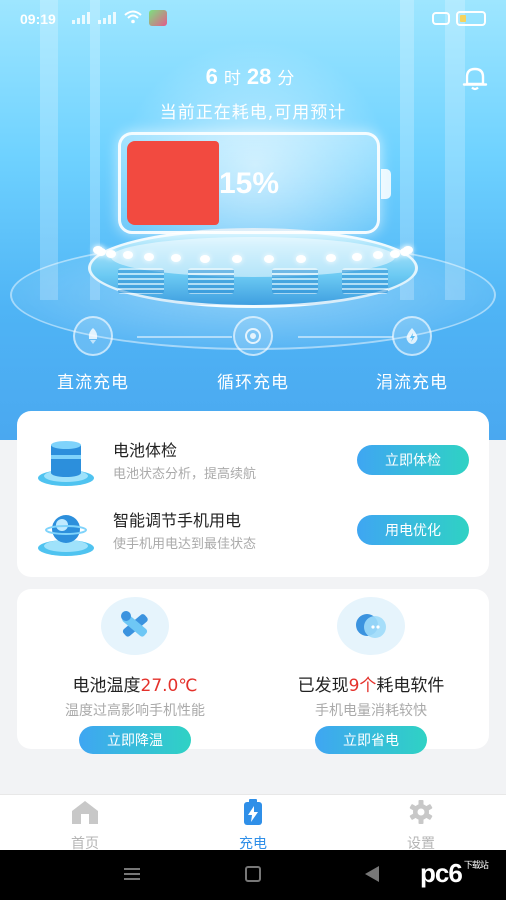  Describe the element at coordinates (471, 18) in the screenshot. I see `status-battery-icon` at that location.